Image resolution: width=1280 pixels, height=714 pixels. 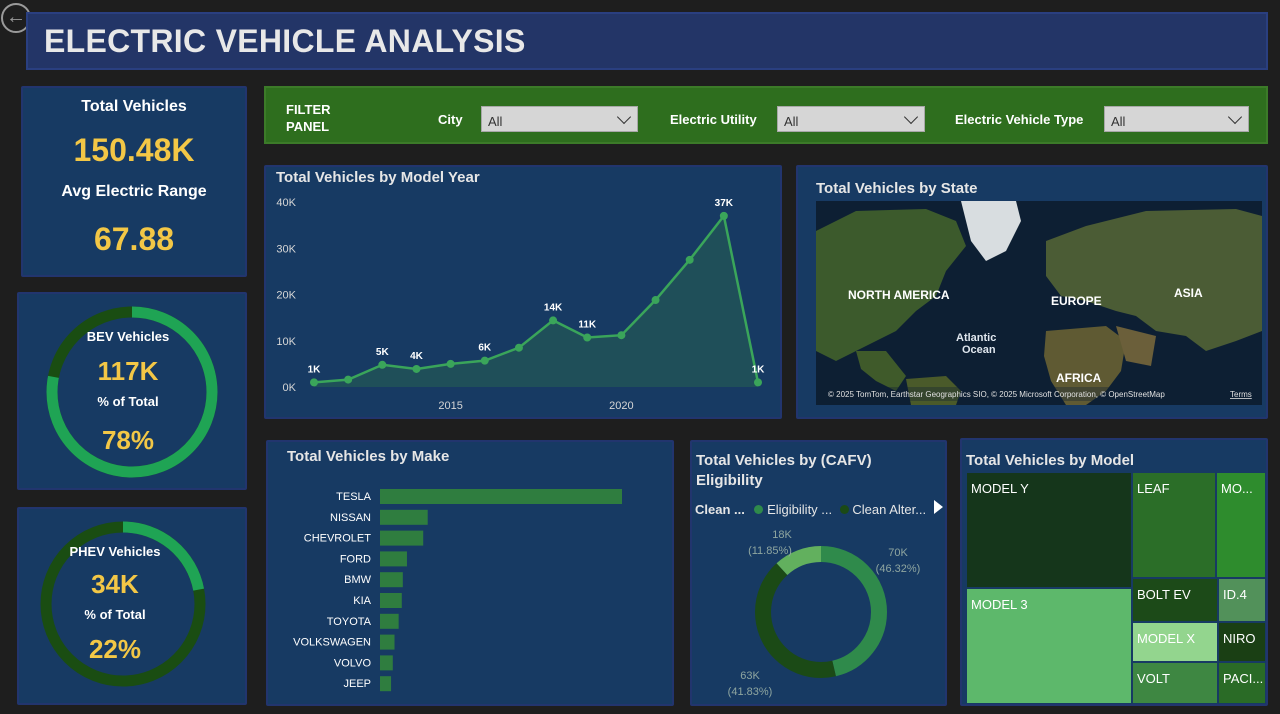 What do you see at coordinates (713, 119) in the screenshot?
I see `utility-filter-label: Electric Utility` at bounding box center [713, 119].